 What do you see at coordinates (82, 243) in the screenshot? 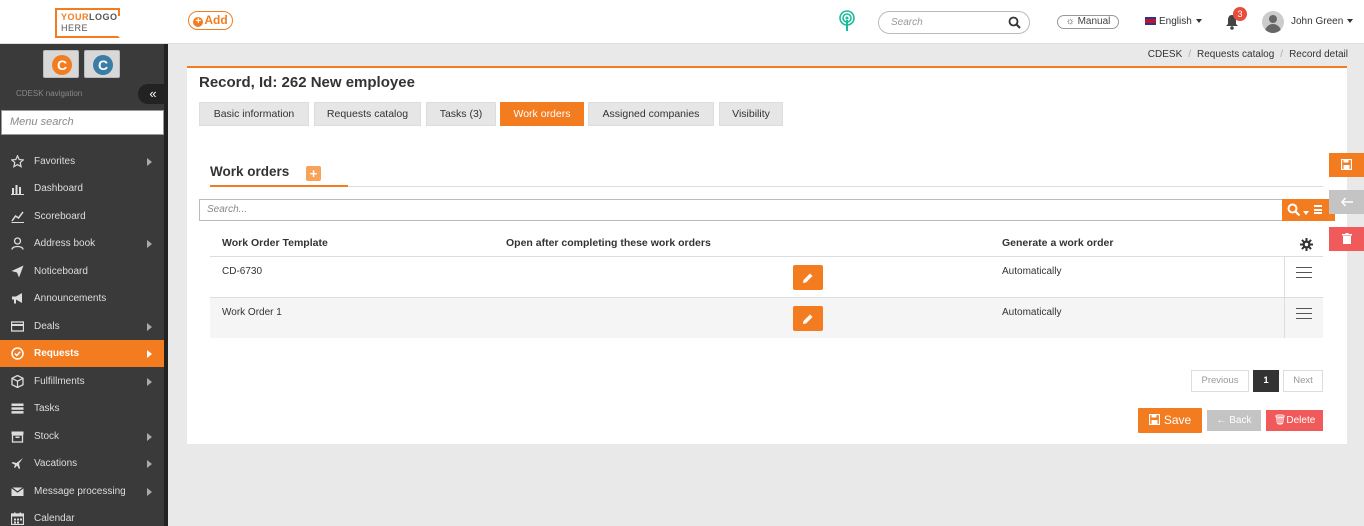
I see `sidebar-item-address-book: Address book` at bounding box center [82, 243].